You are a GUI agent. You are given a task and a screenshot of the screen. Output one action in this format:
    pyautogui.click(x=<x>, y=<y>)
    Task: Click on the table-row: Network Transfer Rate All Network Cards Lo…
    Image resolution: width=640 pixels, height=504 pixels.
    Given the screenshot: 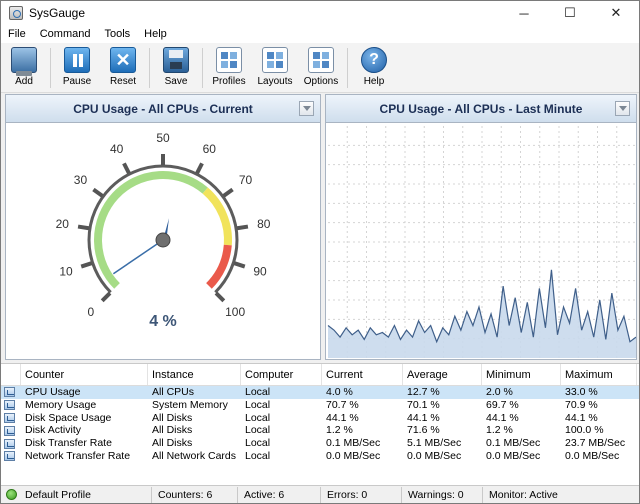 What is the action you would take?
    pyautogui.click(x=320, y=456)
    